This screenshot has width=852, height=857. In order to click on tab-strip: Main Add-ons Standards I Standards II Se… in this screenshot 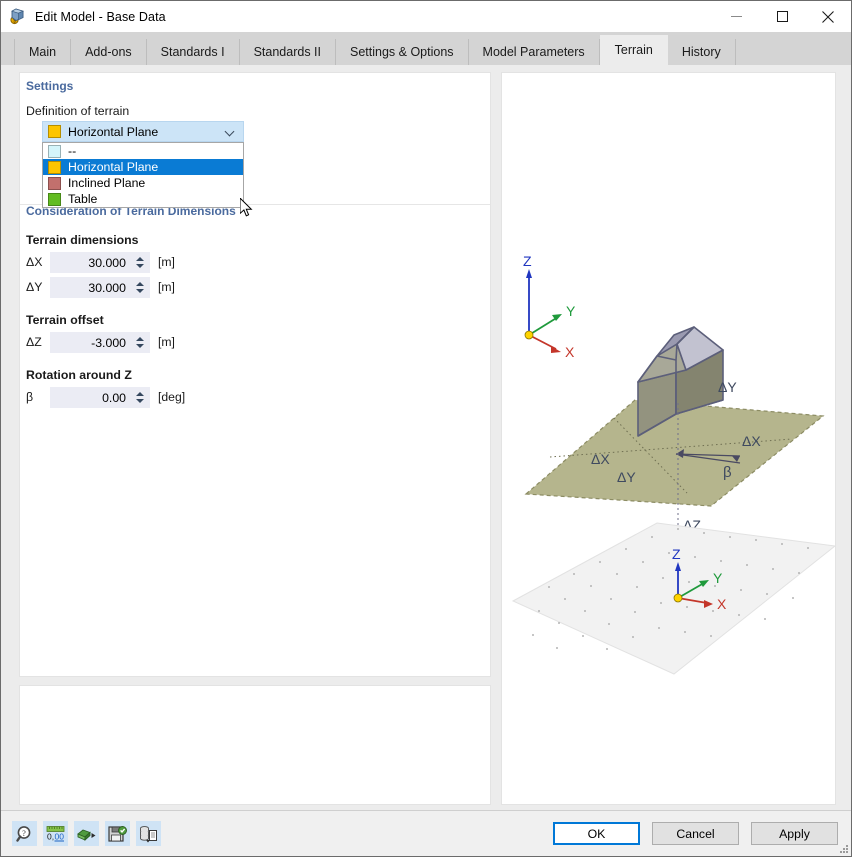, I will do `click(426, 48)`.